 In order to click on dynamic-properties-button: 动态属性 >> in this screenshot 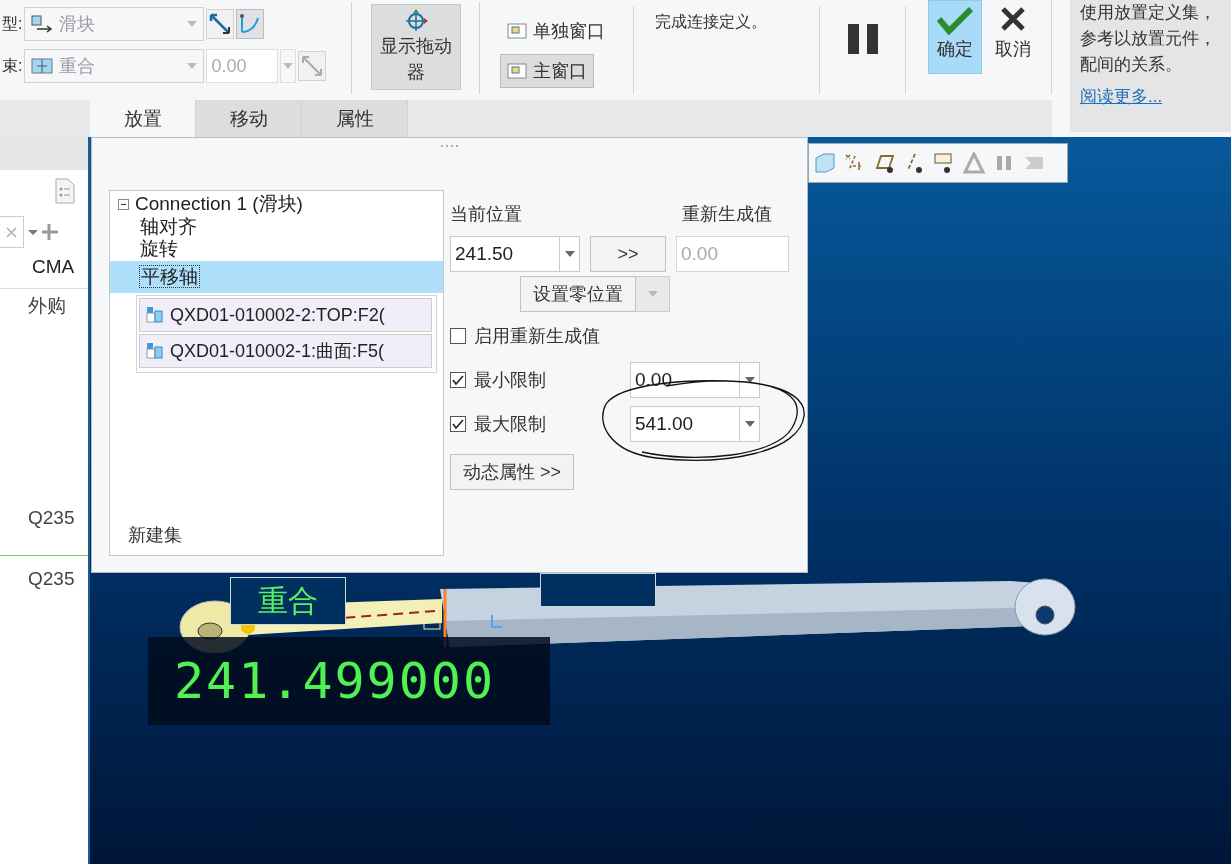, I will do `click(512, 472)`.